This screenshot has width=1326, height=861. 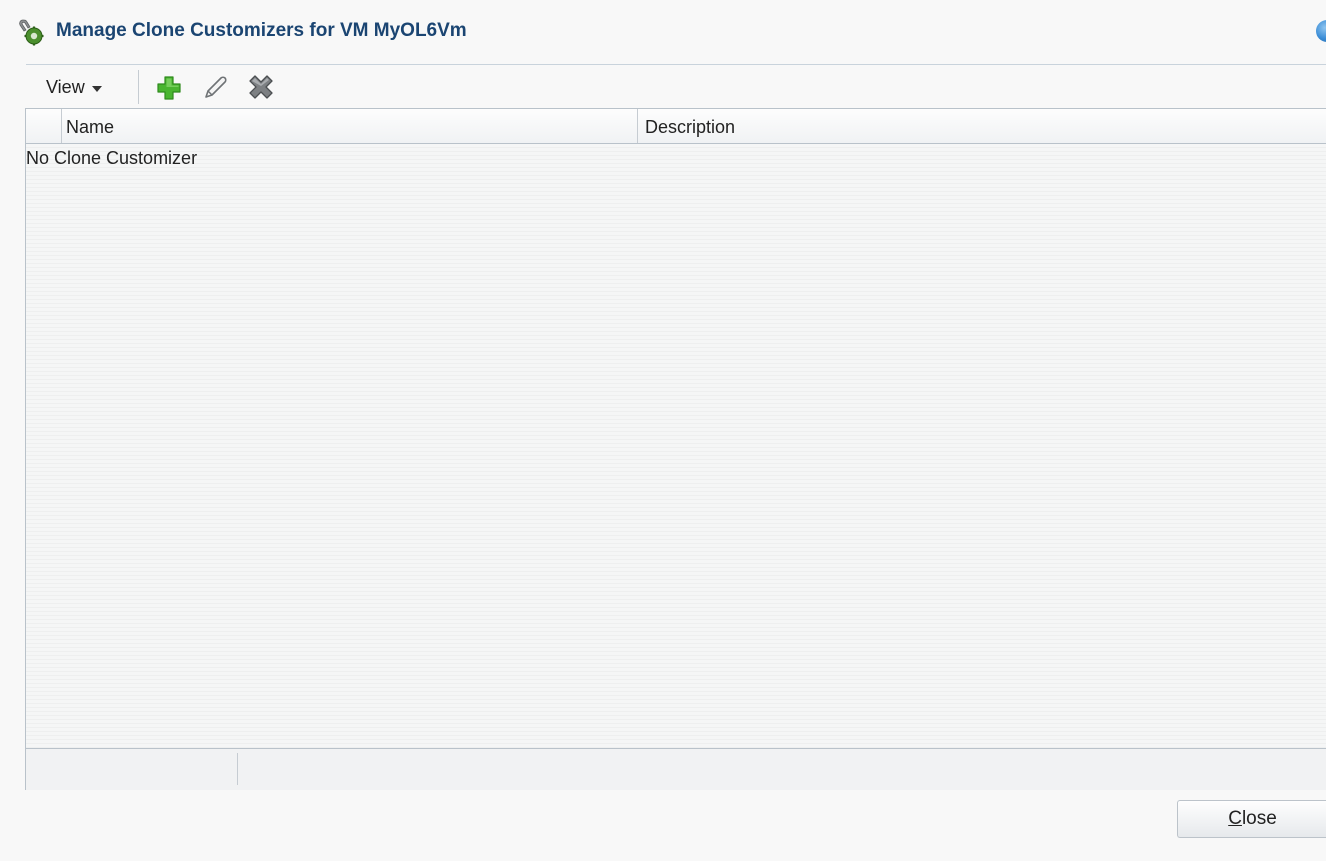 I want to click on table-header: Name Description, so click(x=676, y=126).